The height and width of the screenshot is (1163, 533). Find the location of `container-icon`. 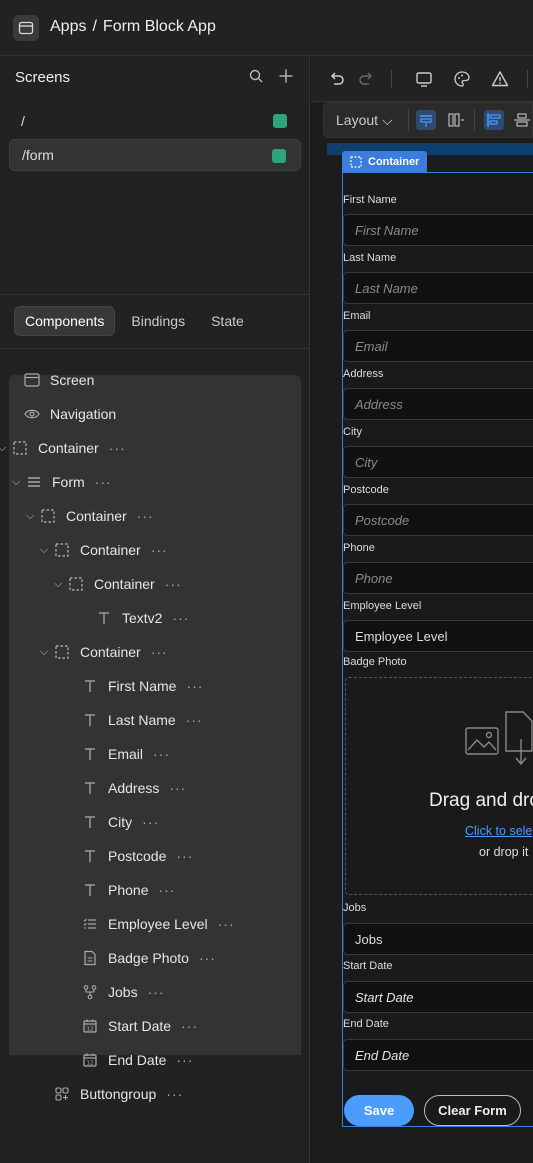

container-icon is located at coordinates (20, 448).